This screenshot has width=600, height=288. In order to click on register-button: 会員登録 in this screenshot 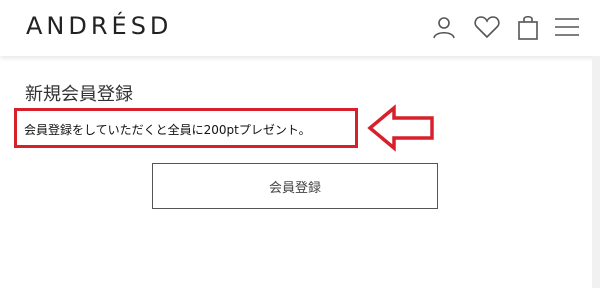, I will do `click(295, 186)`.